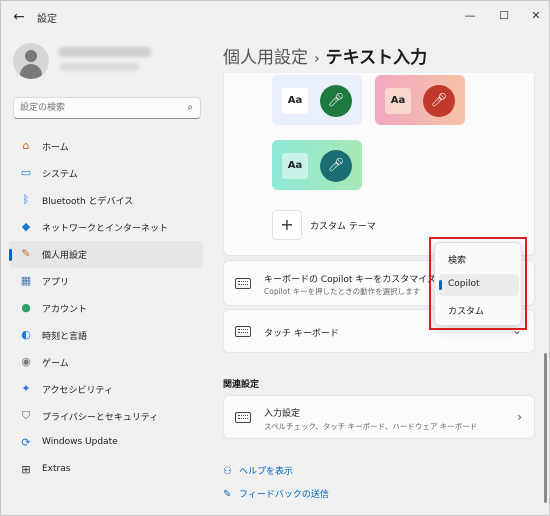 The image size is (550, 516). Describe the element at coordinates (26, 280) in the screenshot. I see `apps-icon: ▦` at that location.